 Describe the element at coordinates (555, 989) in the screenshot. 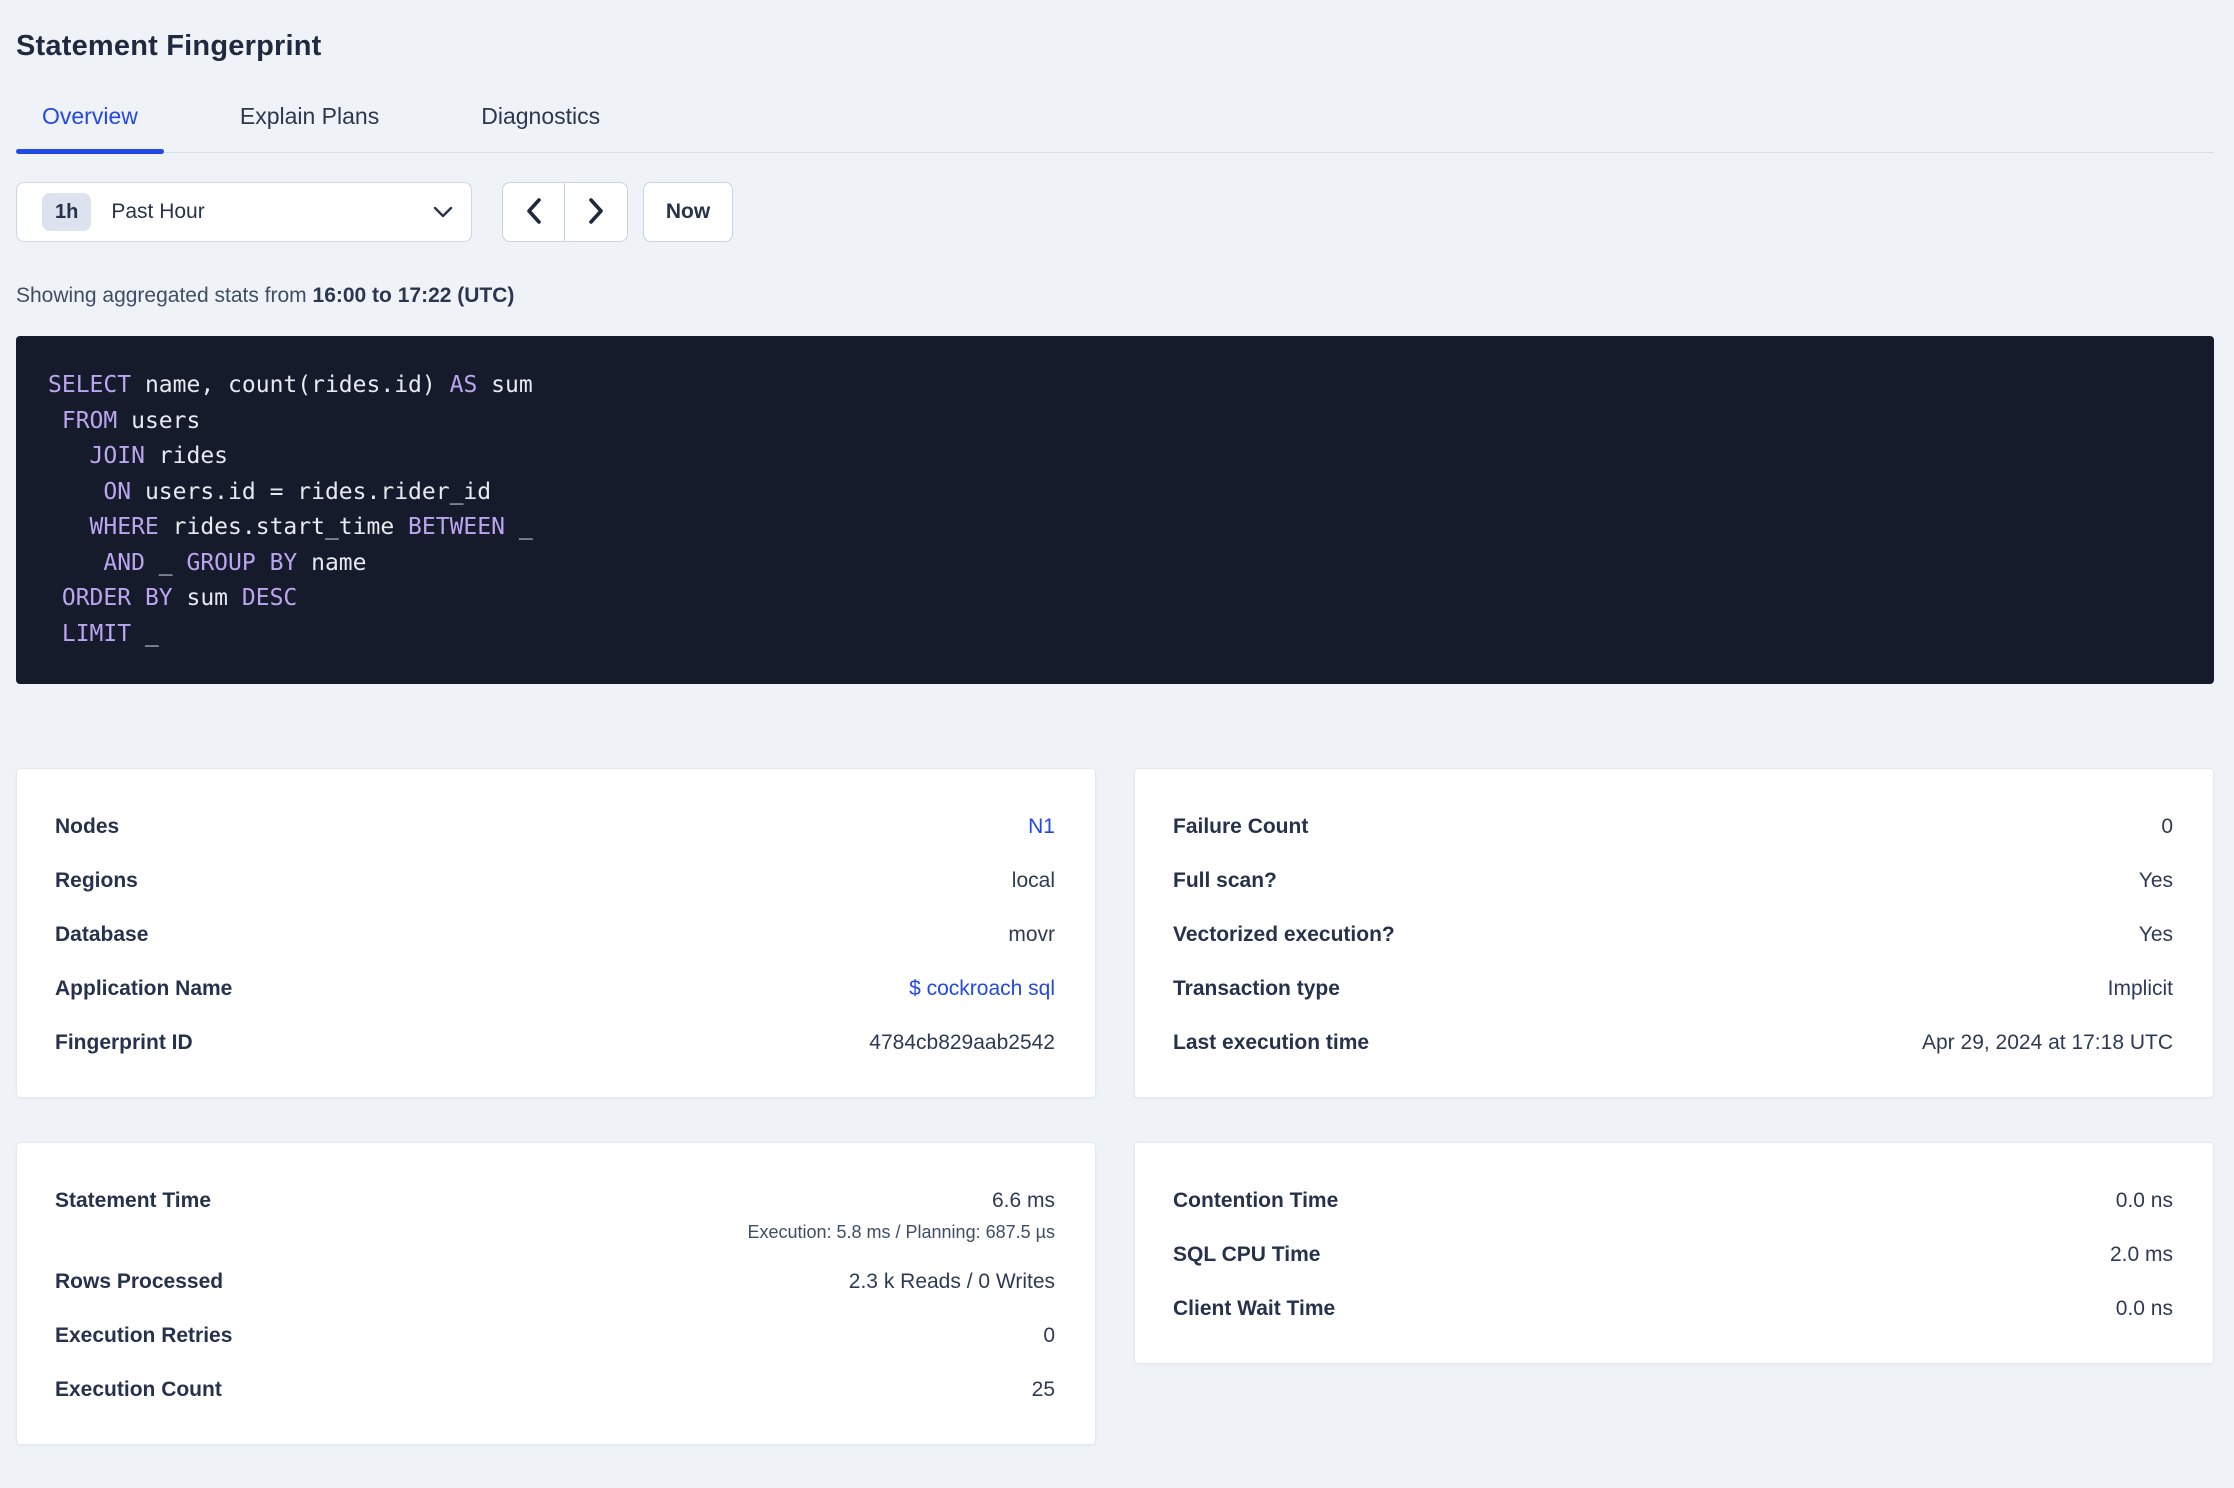

I see `table-row: Application Name $ cockroach sql` at that location.